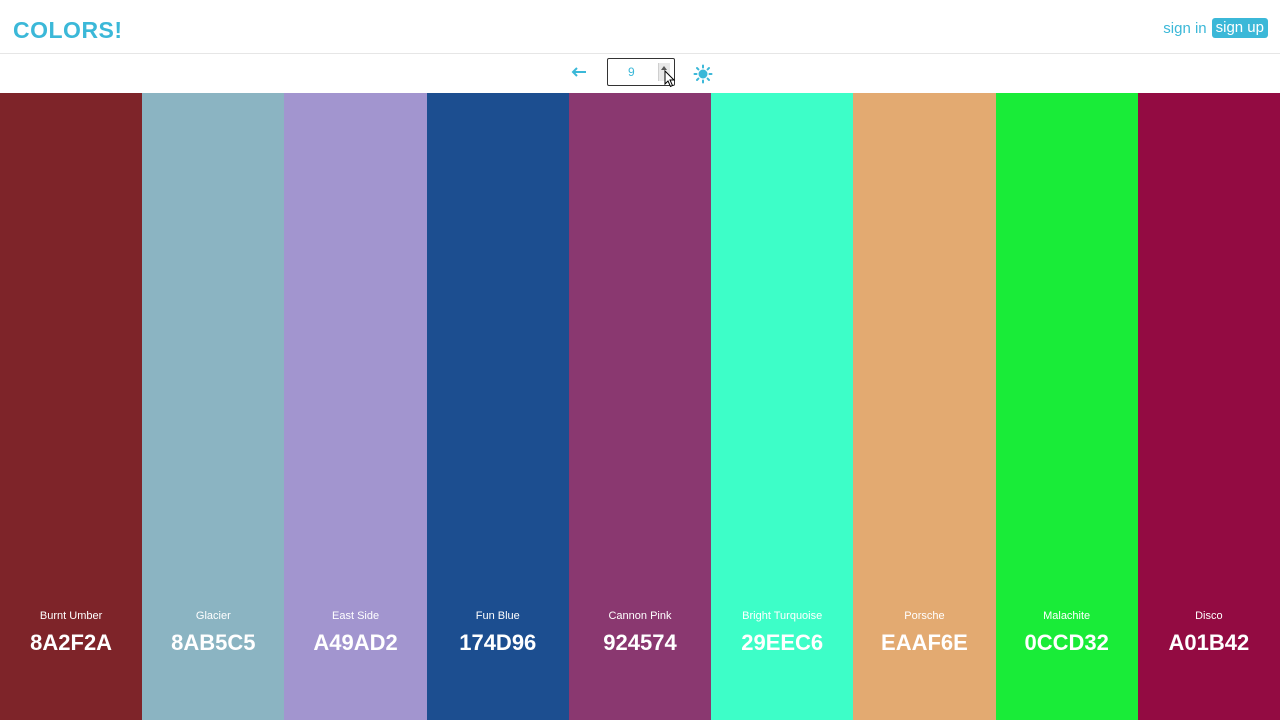 Image resolution: width=1280 pixels, height=720 pixels. I want to click on swatch-name: Fun Blue, so click(497, 616).